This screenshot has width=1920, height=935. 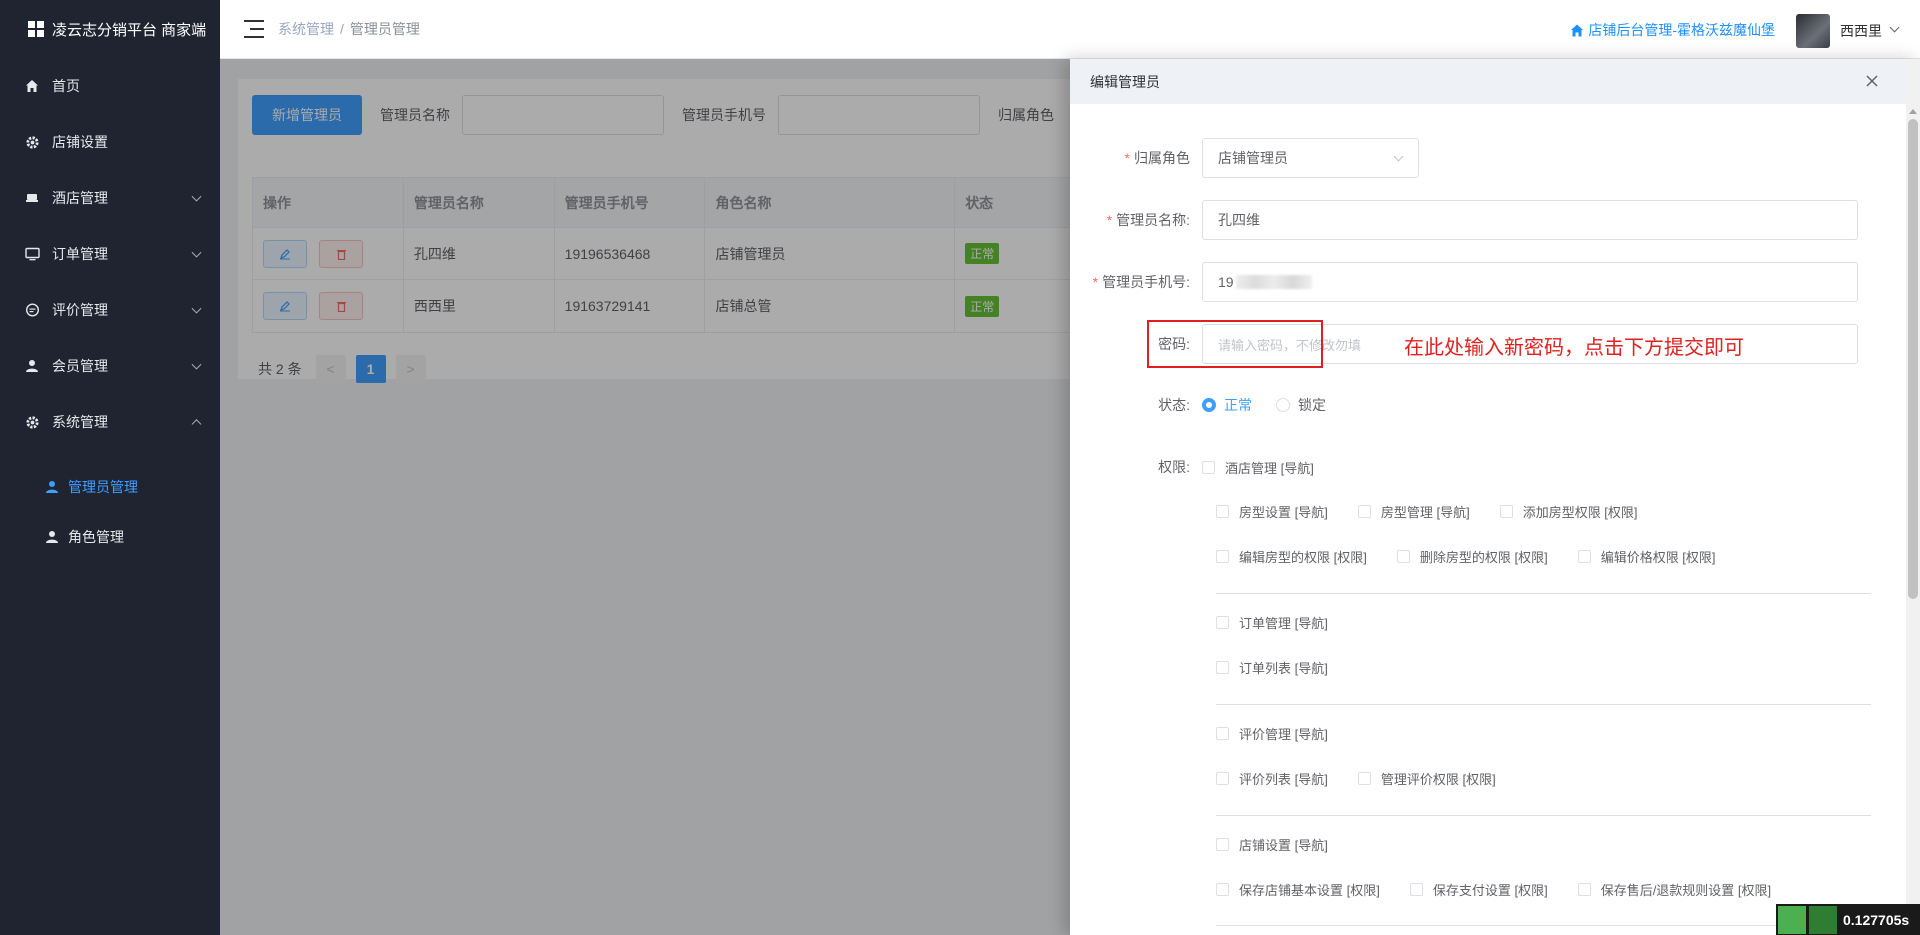 I want to click on drawer-header: 编辑管理员, so click(x=1495, y=81).